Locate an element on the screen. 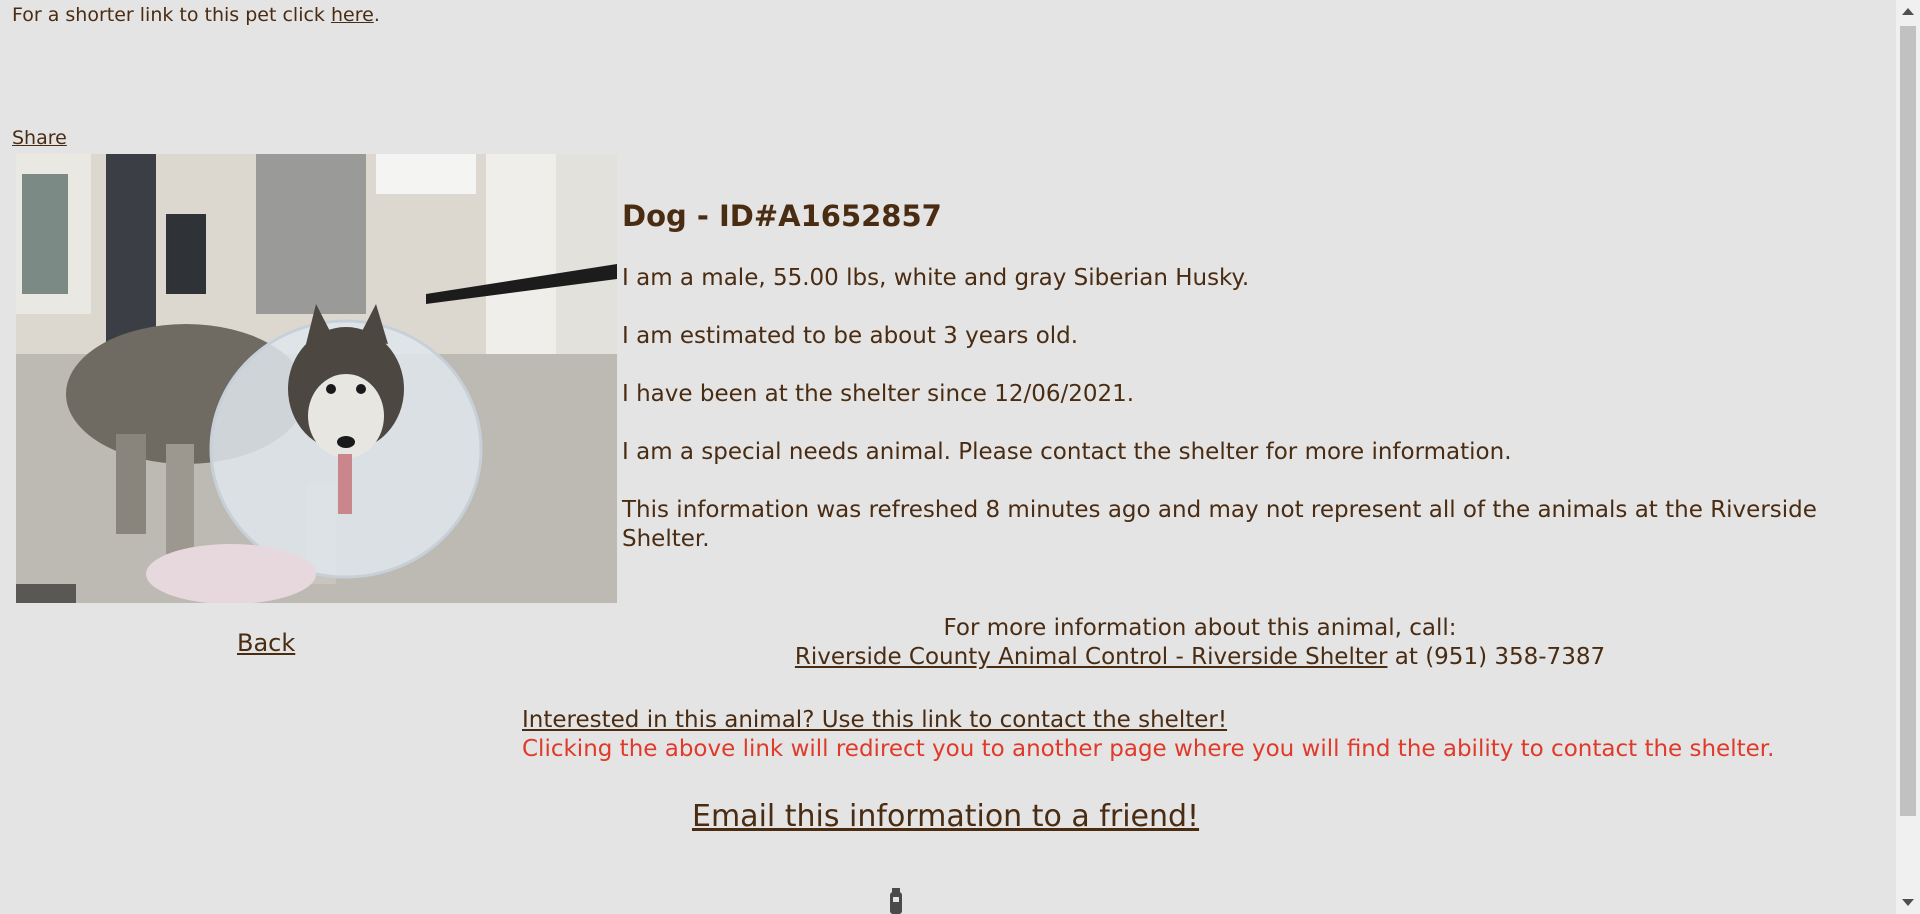  scroll-thumb is located at coordinates (1908, 421).